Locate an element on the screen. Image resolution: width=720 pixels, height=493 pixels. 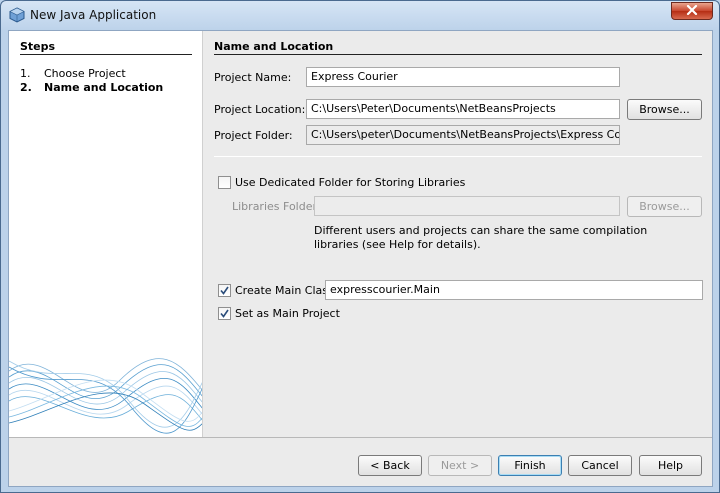
set-main-project-checkbox is located at coordinates (224, 313).